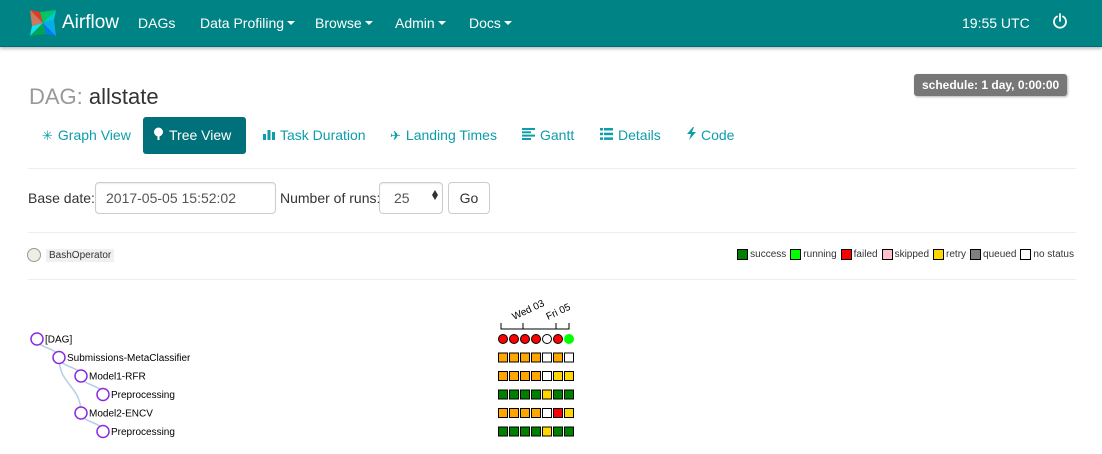  What do you see at coordinates (1060, 21) in the screenshot?
I see `power-icon` at bounding box center [1060, 21].